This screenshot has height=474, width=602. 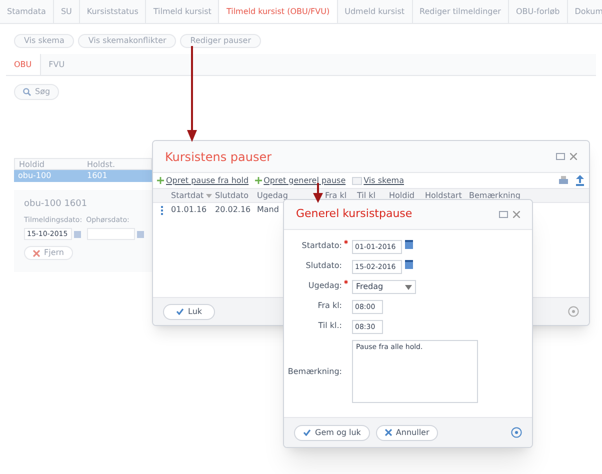 What do you see at coordinates (318, 193) in the screenshot?
I see `arrow` at bounding box center [318, 193].